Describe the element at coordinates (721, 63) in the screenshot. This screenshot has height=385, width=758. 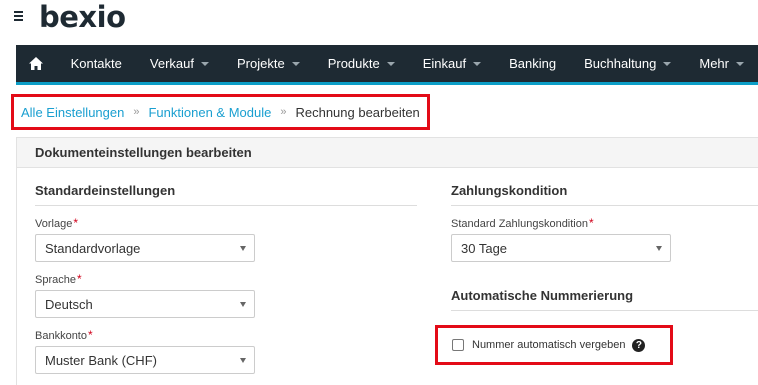
I see `nav-mehr: Mehr` at that location.